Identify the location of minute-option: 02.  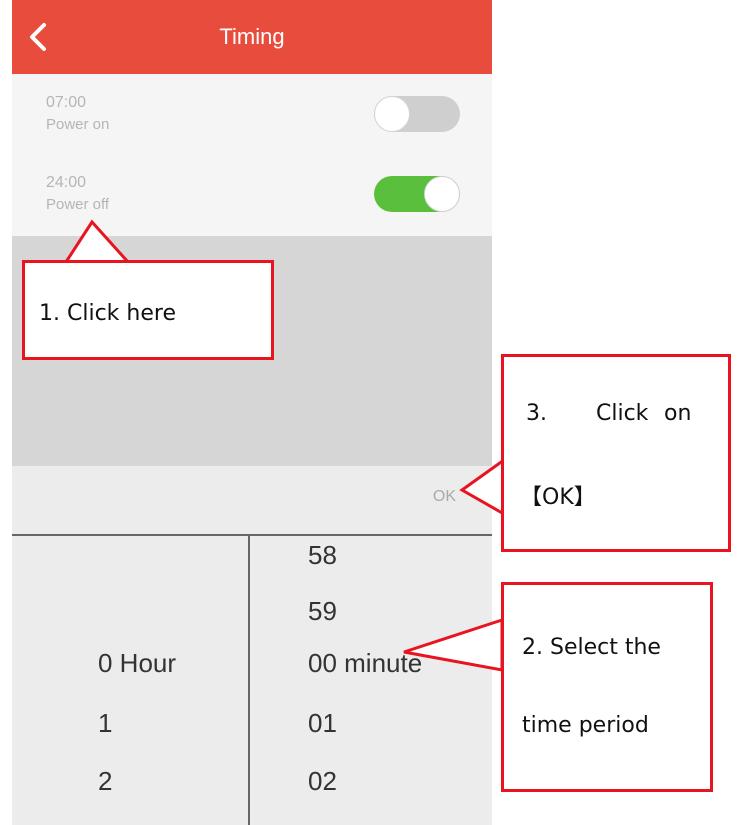
(322, 781).